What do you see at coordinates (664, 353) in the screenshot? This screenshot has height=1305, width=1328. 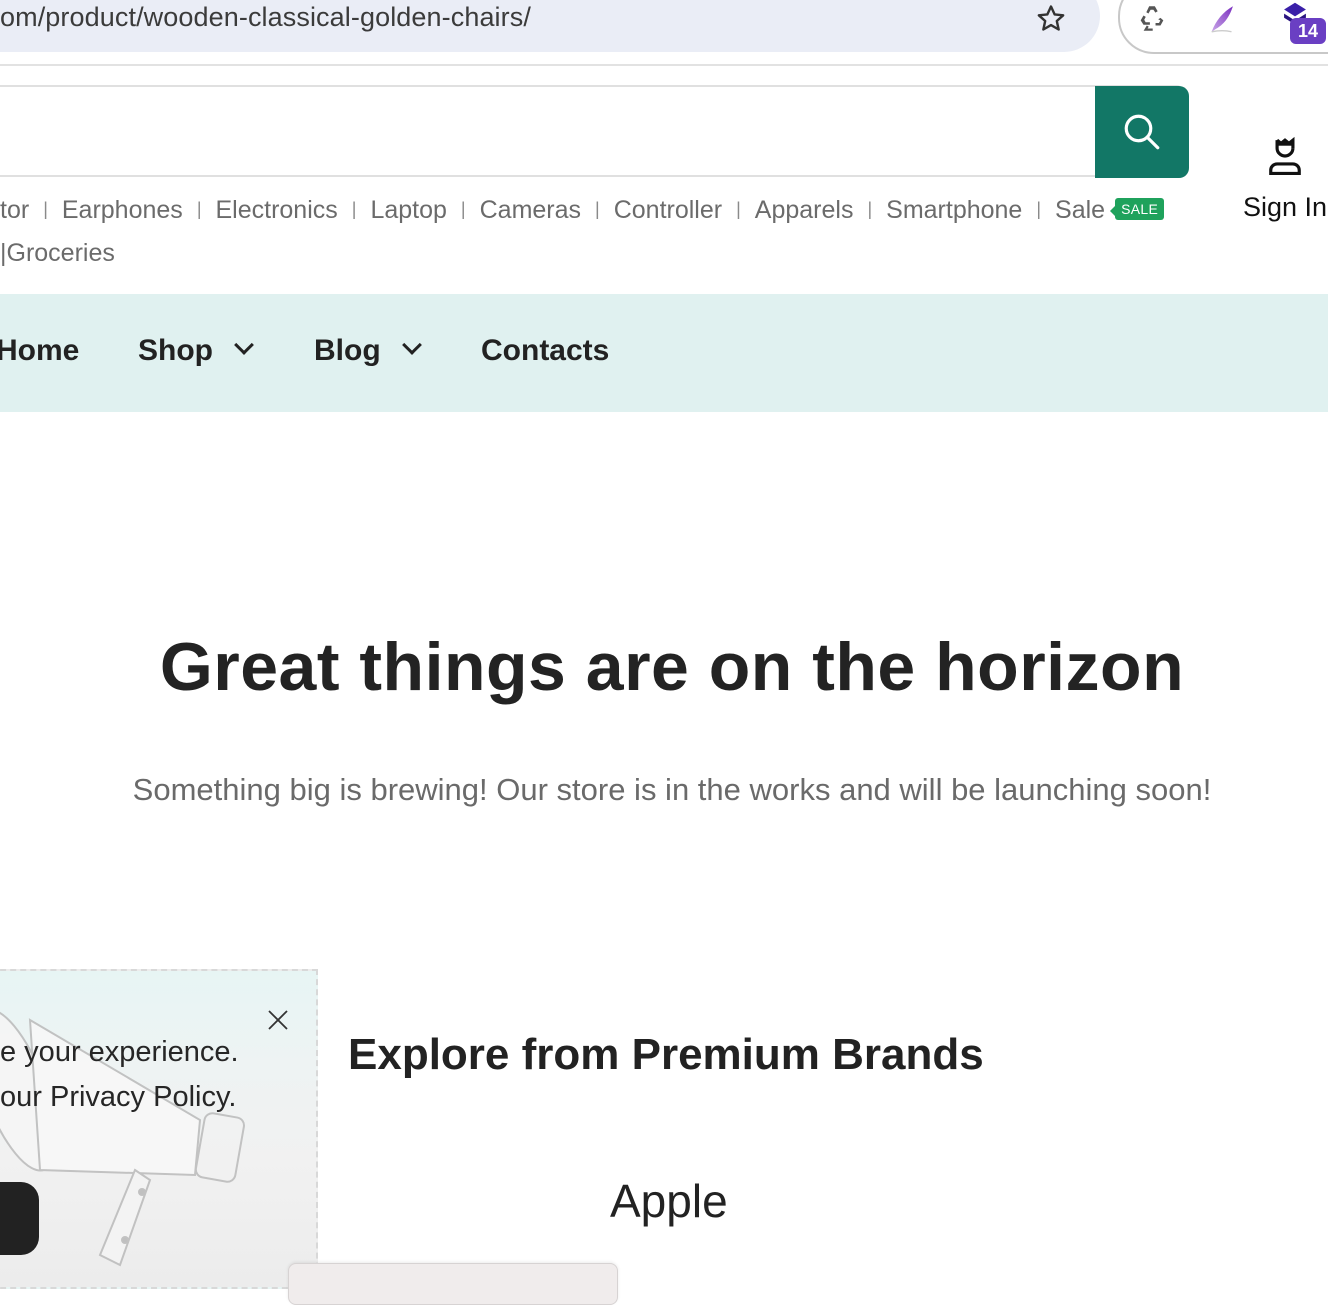 I see `main-nav: Home Shop Blog Contacts` at bounding box center [664, 353].